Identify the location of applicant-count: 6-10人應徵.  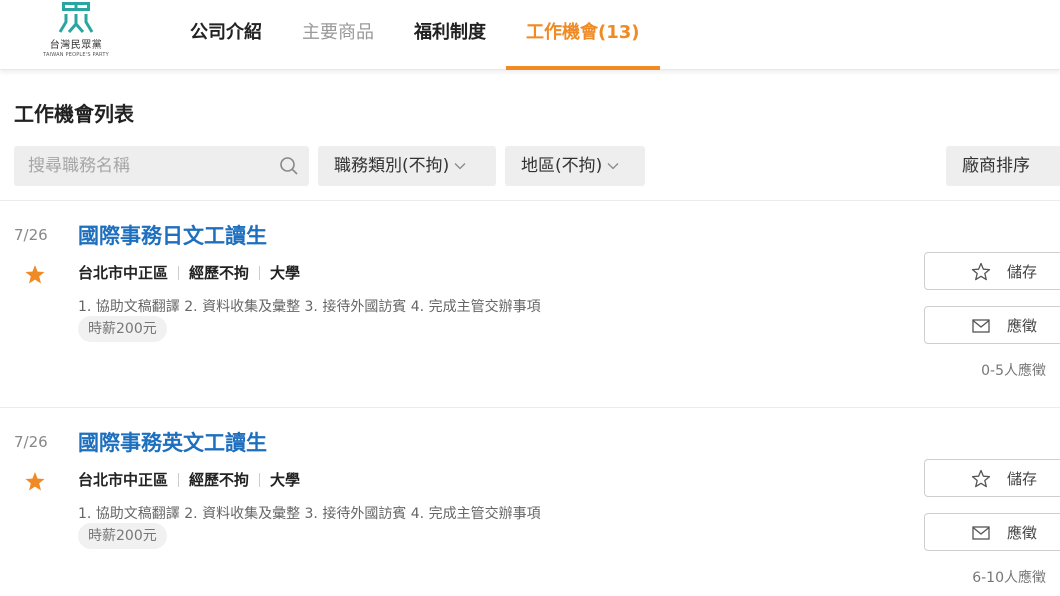
(1009, 578).